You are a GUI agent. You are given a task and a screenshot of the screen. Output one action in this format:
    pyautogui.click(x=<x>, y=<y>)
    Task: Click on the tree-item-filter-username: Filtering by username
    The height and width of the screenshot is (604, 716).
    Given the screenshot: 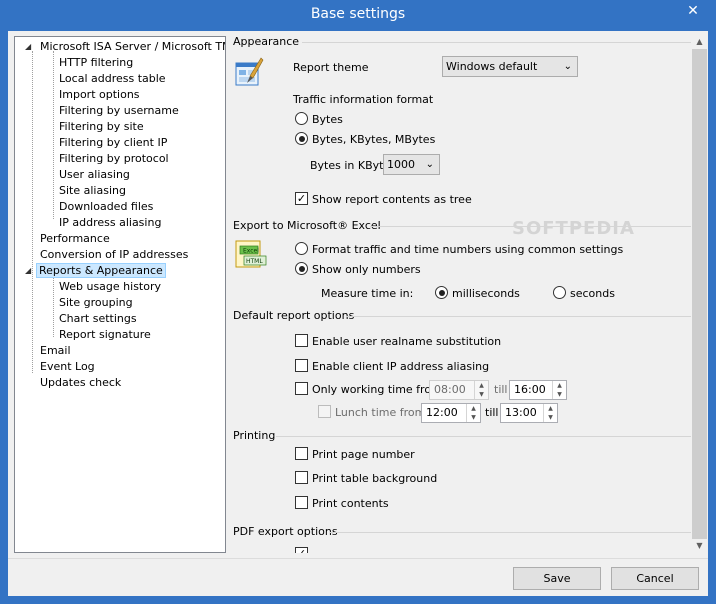 What is the action you would take?
    pyautogui.click(x=119, y=110)
    